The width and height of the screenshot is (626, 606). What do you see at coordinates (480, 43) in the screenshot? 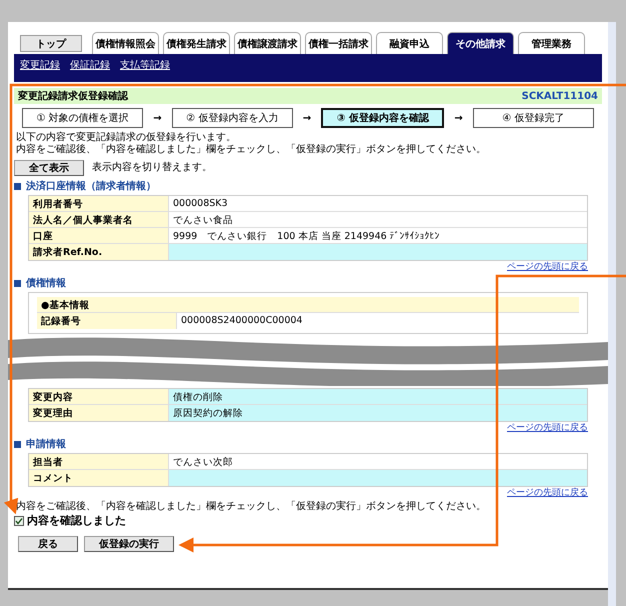
I see `nav-tab: その他請求` at bounding box center [480, 43].